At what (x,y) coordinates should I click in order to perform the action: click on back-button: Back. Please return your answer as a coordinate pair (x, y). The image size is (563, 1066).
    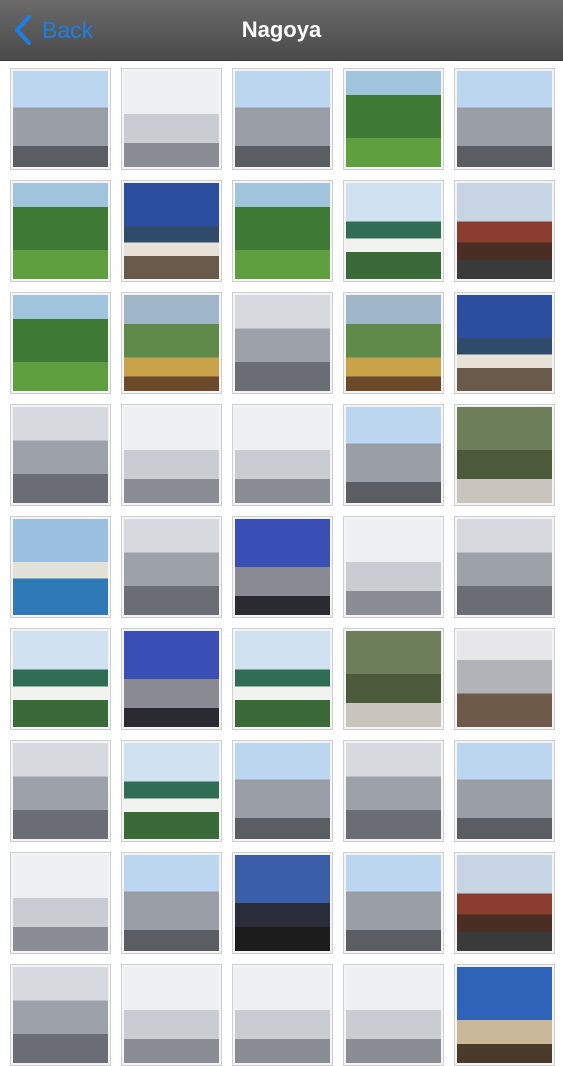
    Looking at the image, I should click on (53, 30).